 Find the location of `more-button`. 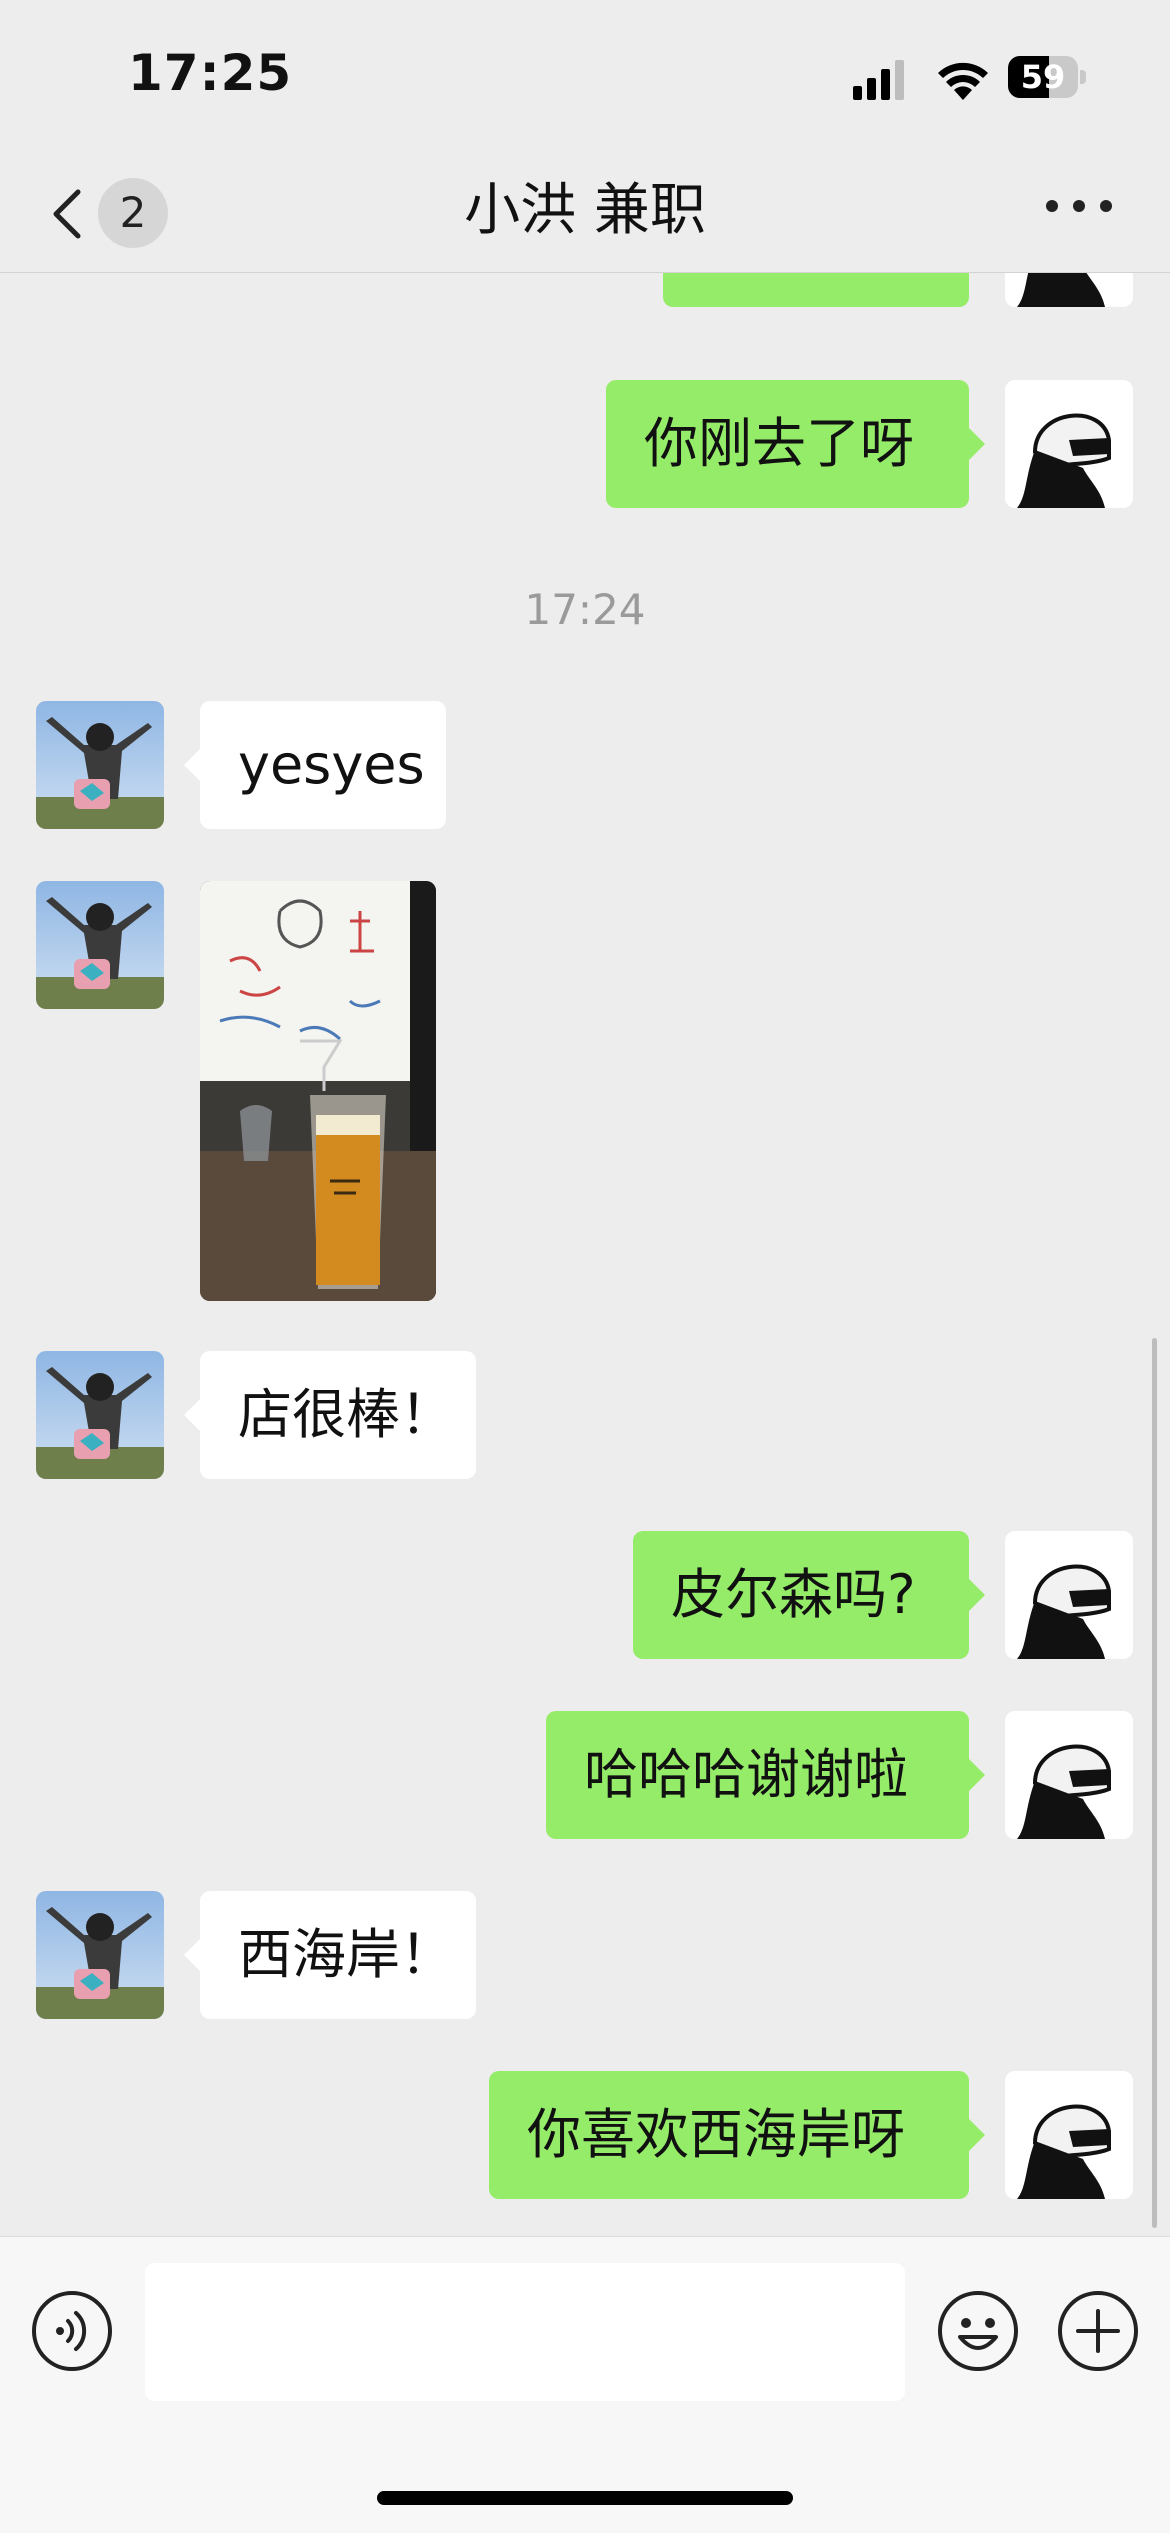

more-button is located at coordinates (1079, 206).